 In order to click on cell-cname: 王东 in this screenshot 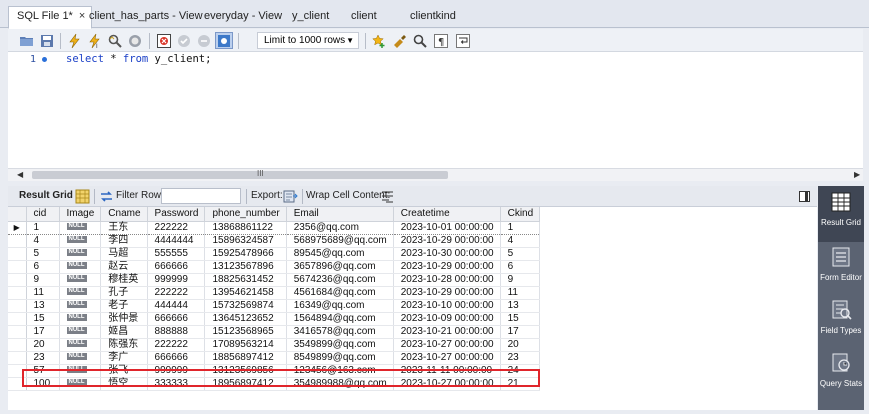, I will do `click(124, 227)`.